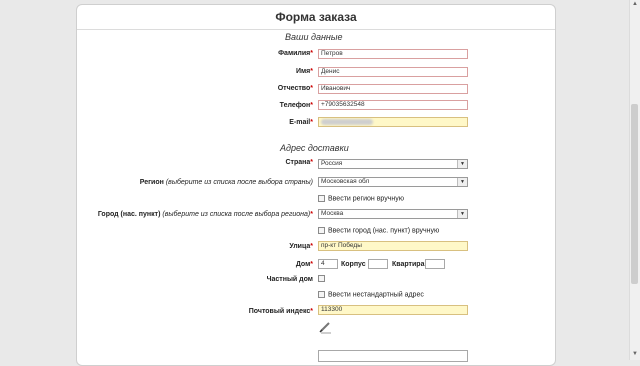 Image resolution: width=640 pixels, height=366 pixels. What do you see at coordinates (295, 53) in the screenshot?
I see `surname-label: Фамилия*` at bounding box center [295, 53].